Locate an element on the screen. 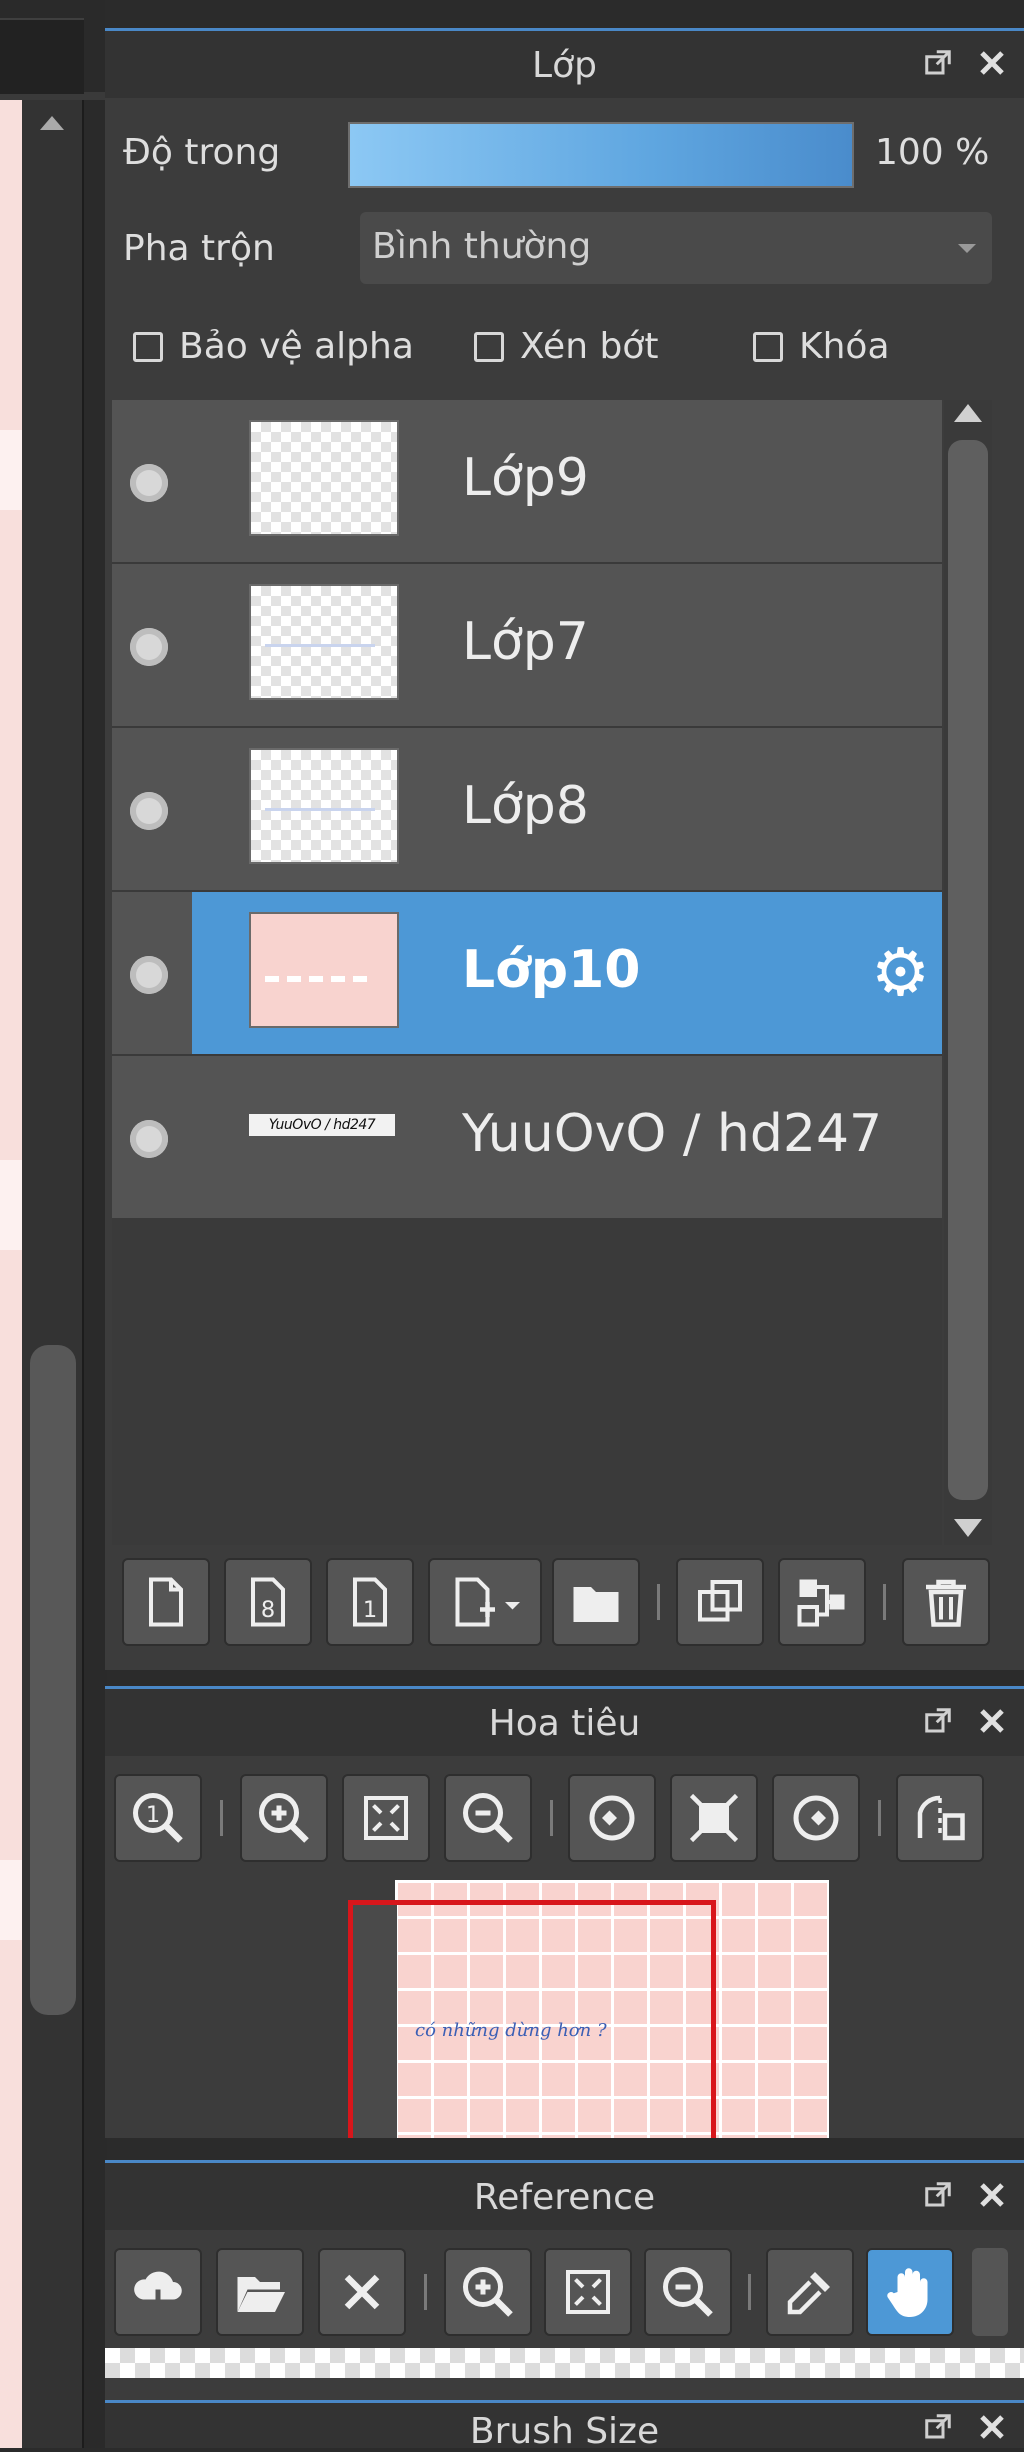  add-layer-menu-button is located at coordinates (485, 1602).